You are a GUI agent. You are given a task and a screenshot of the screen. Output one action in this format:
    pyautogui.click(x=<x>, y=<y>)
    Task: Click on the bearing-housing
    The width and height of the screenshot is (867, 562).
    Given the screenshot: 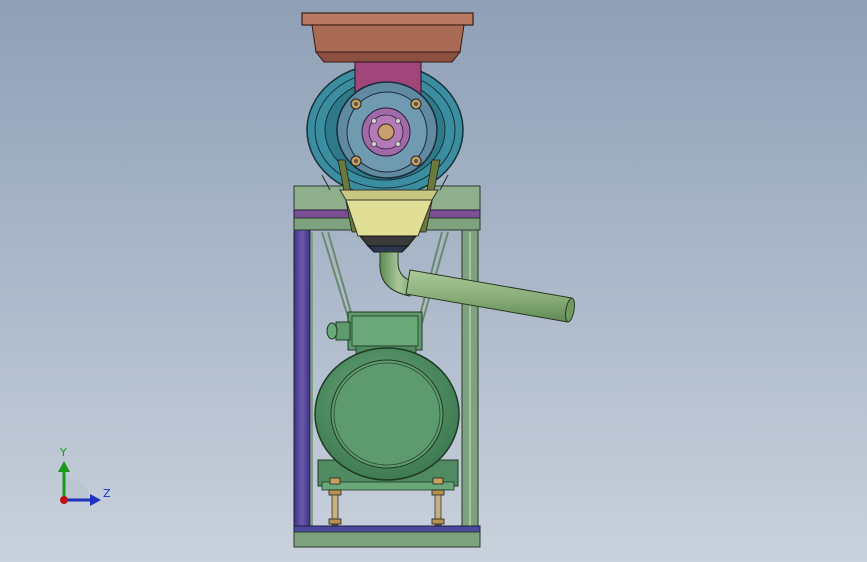 What is the action you would take?
    pyautogui.click(x=387, y=130)
    